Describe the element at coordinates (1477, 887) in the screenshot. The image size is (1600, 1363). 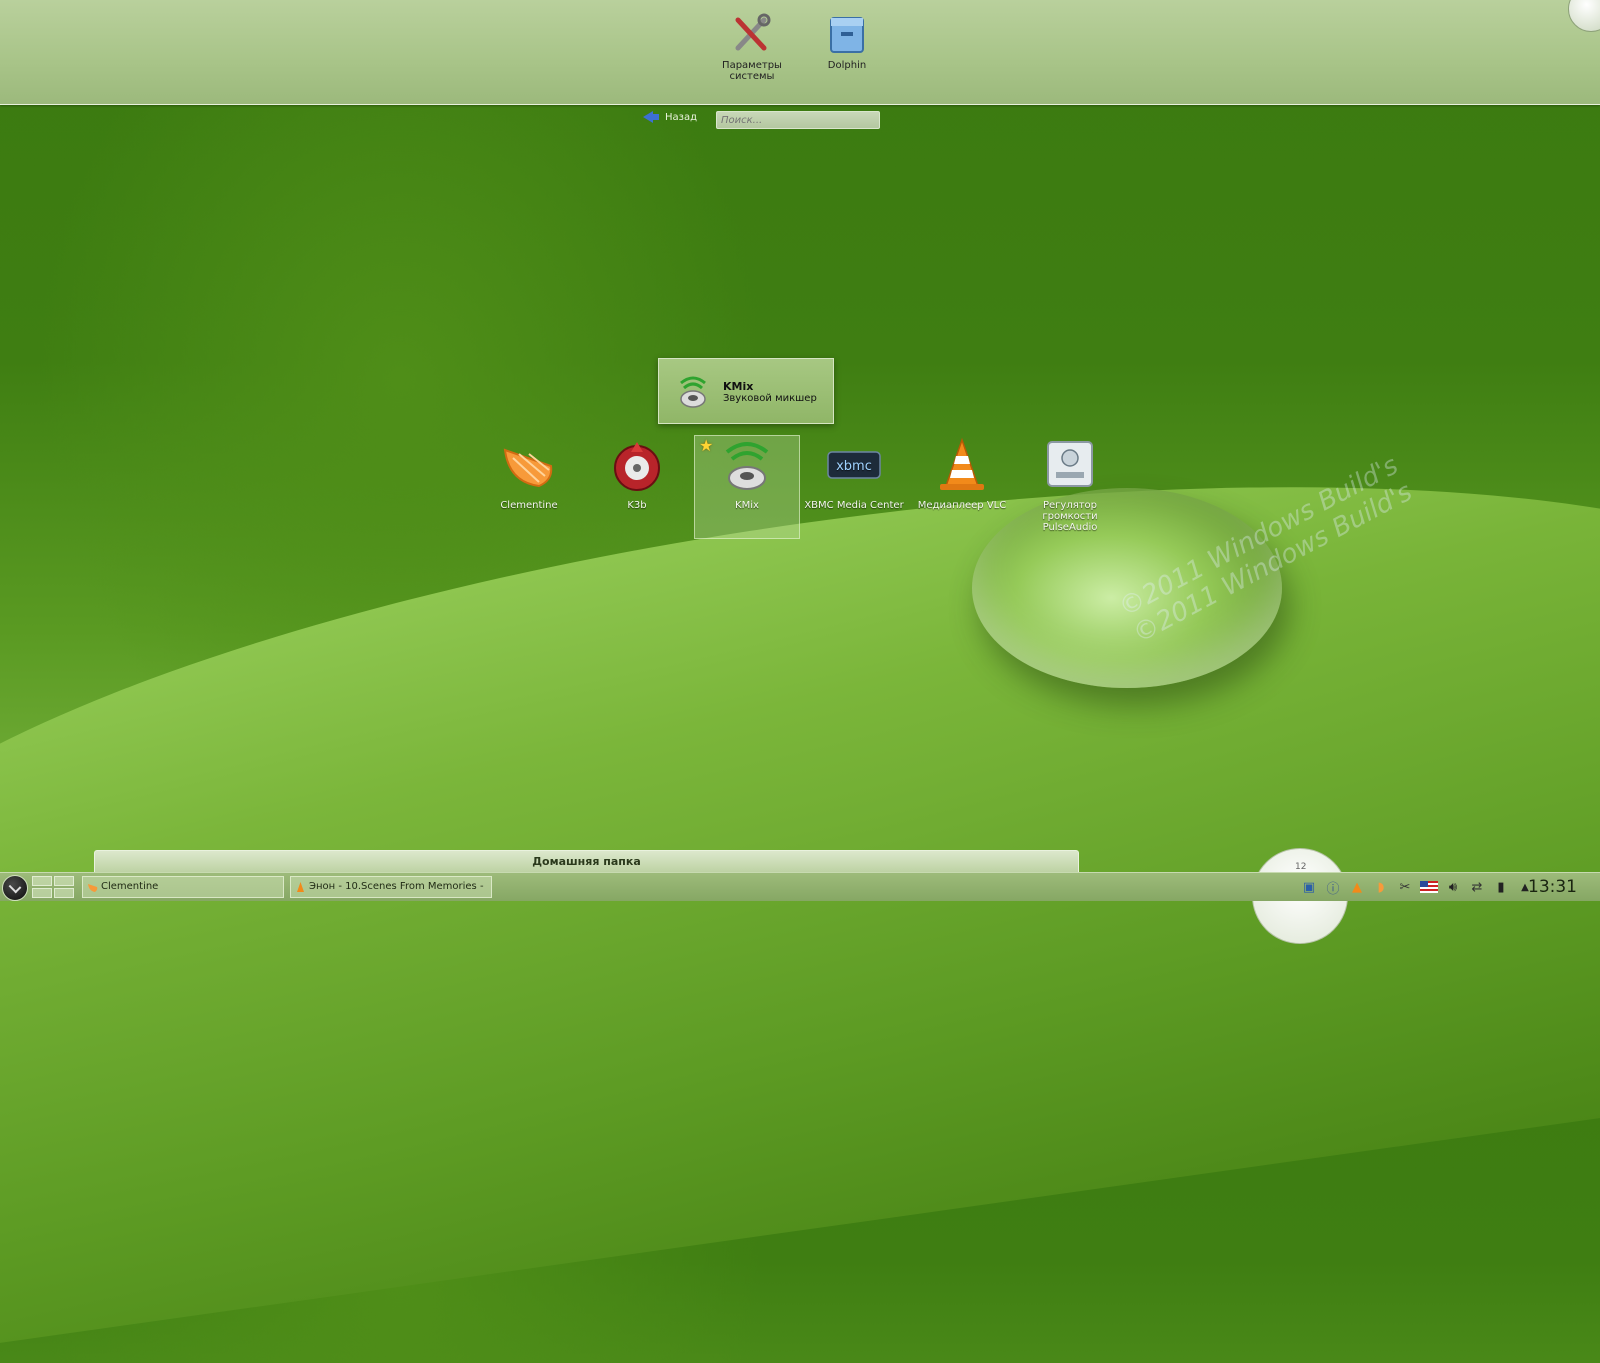
I see `network-icon: ⇄` at that location.